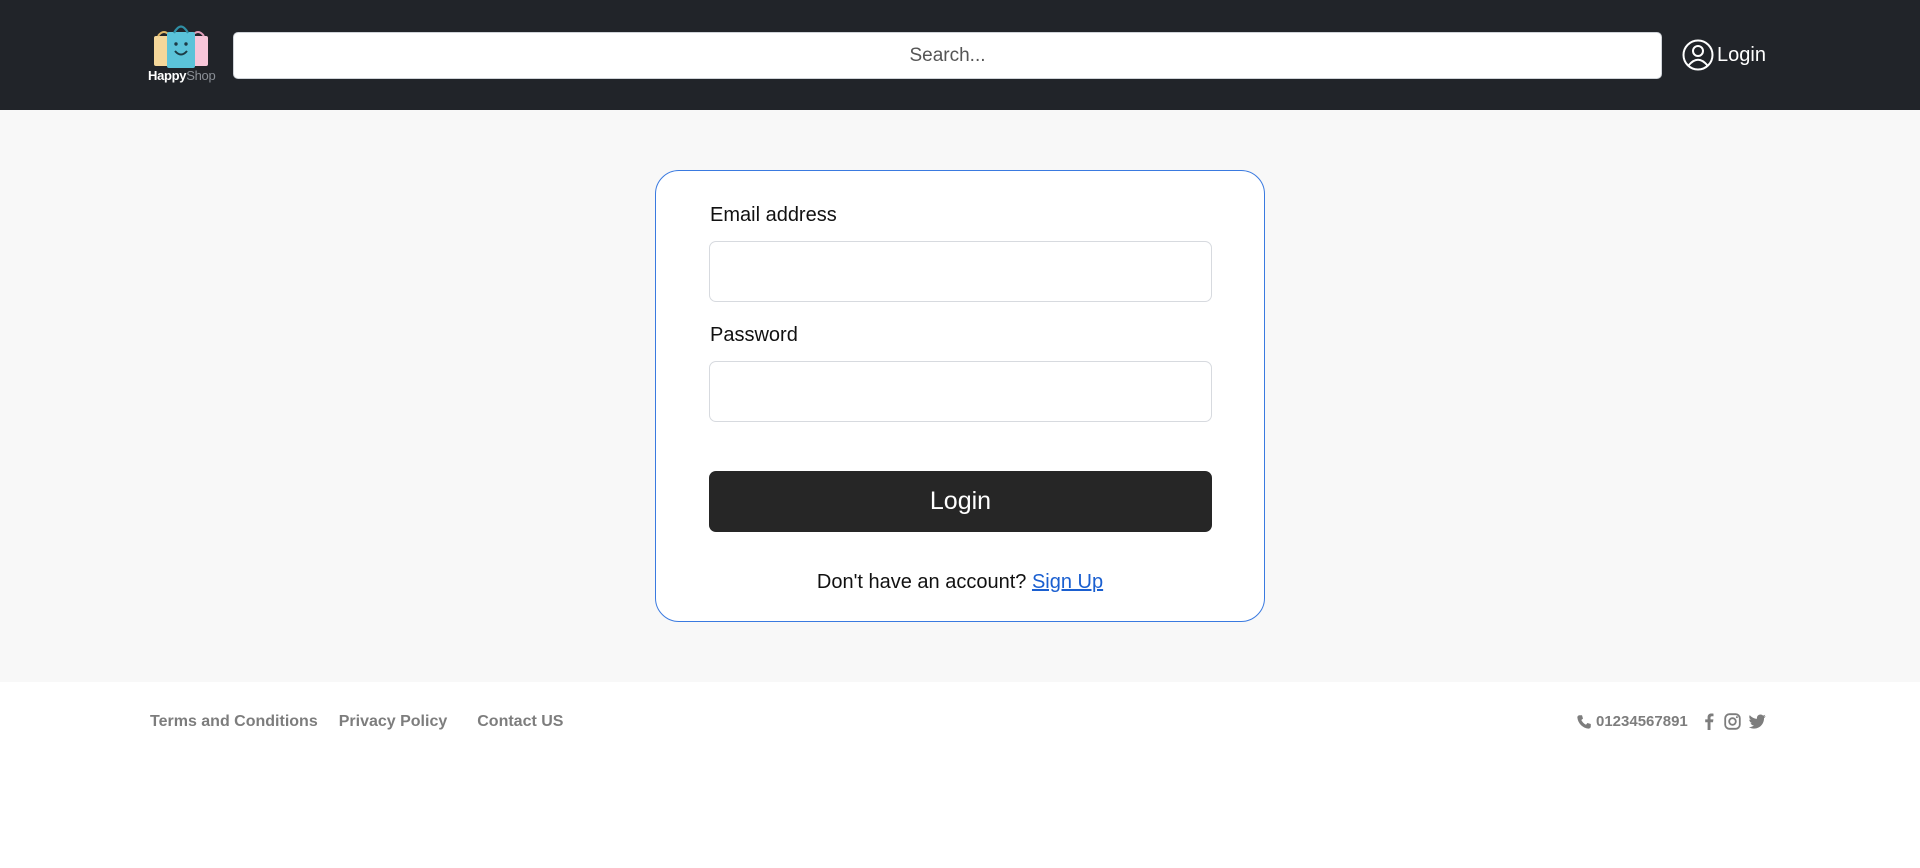 This screenshot has width=1920, height=868. I want to click on header-login-button: Login, so click(1723, 55).